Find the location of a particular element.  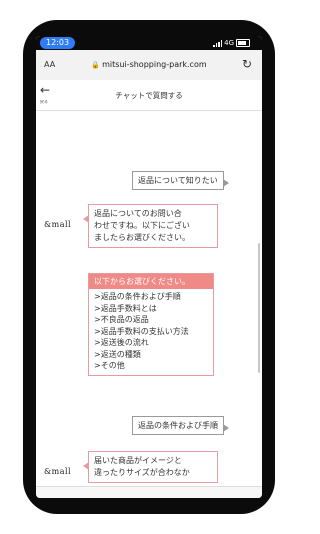

chat-header: ← 戻る チャットで質問する is located at coordinates (149, 95).